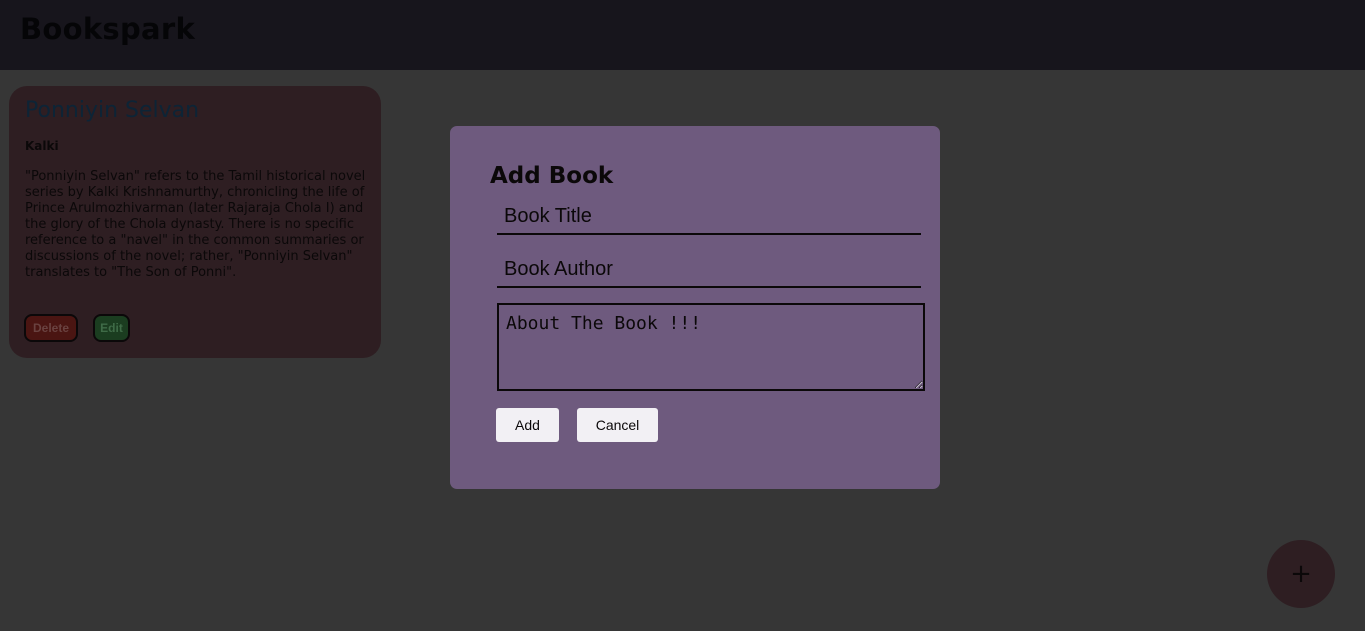 Image resolution: width=1365 pixels, height=631 pixels. Describe the element at coordinates (711, 347) in the screenshot. I see `about-book-textarea` at that location.